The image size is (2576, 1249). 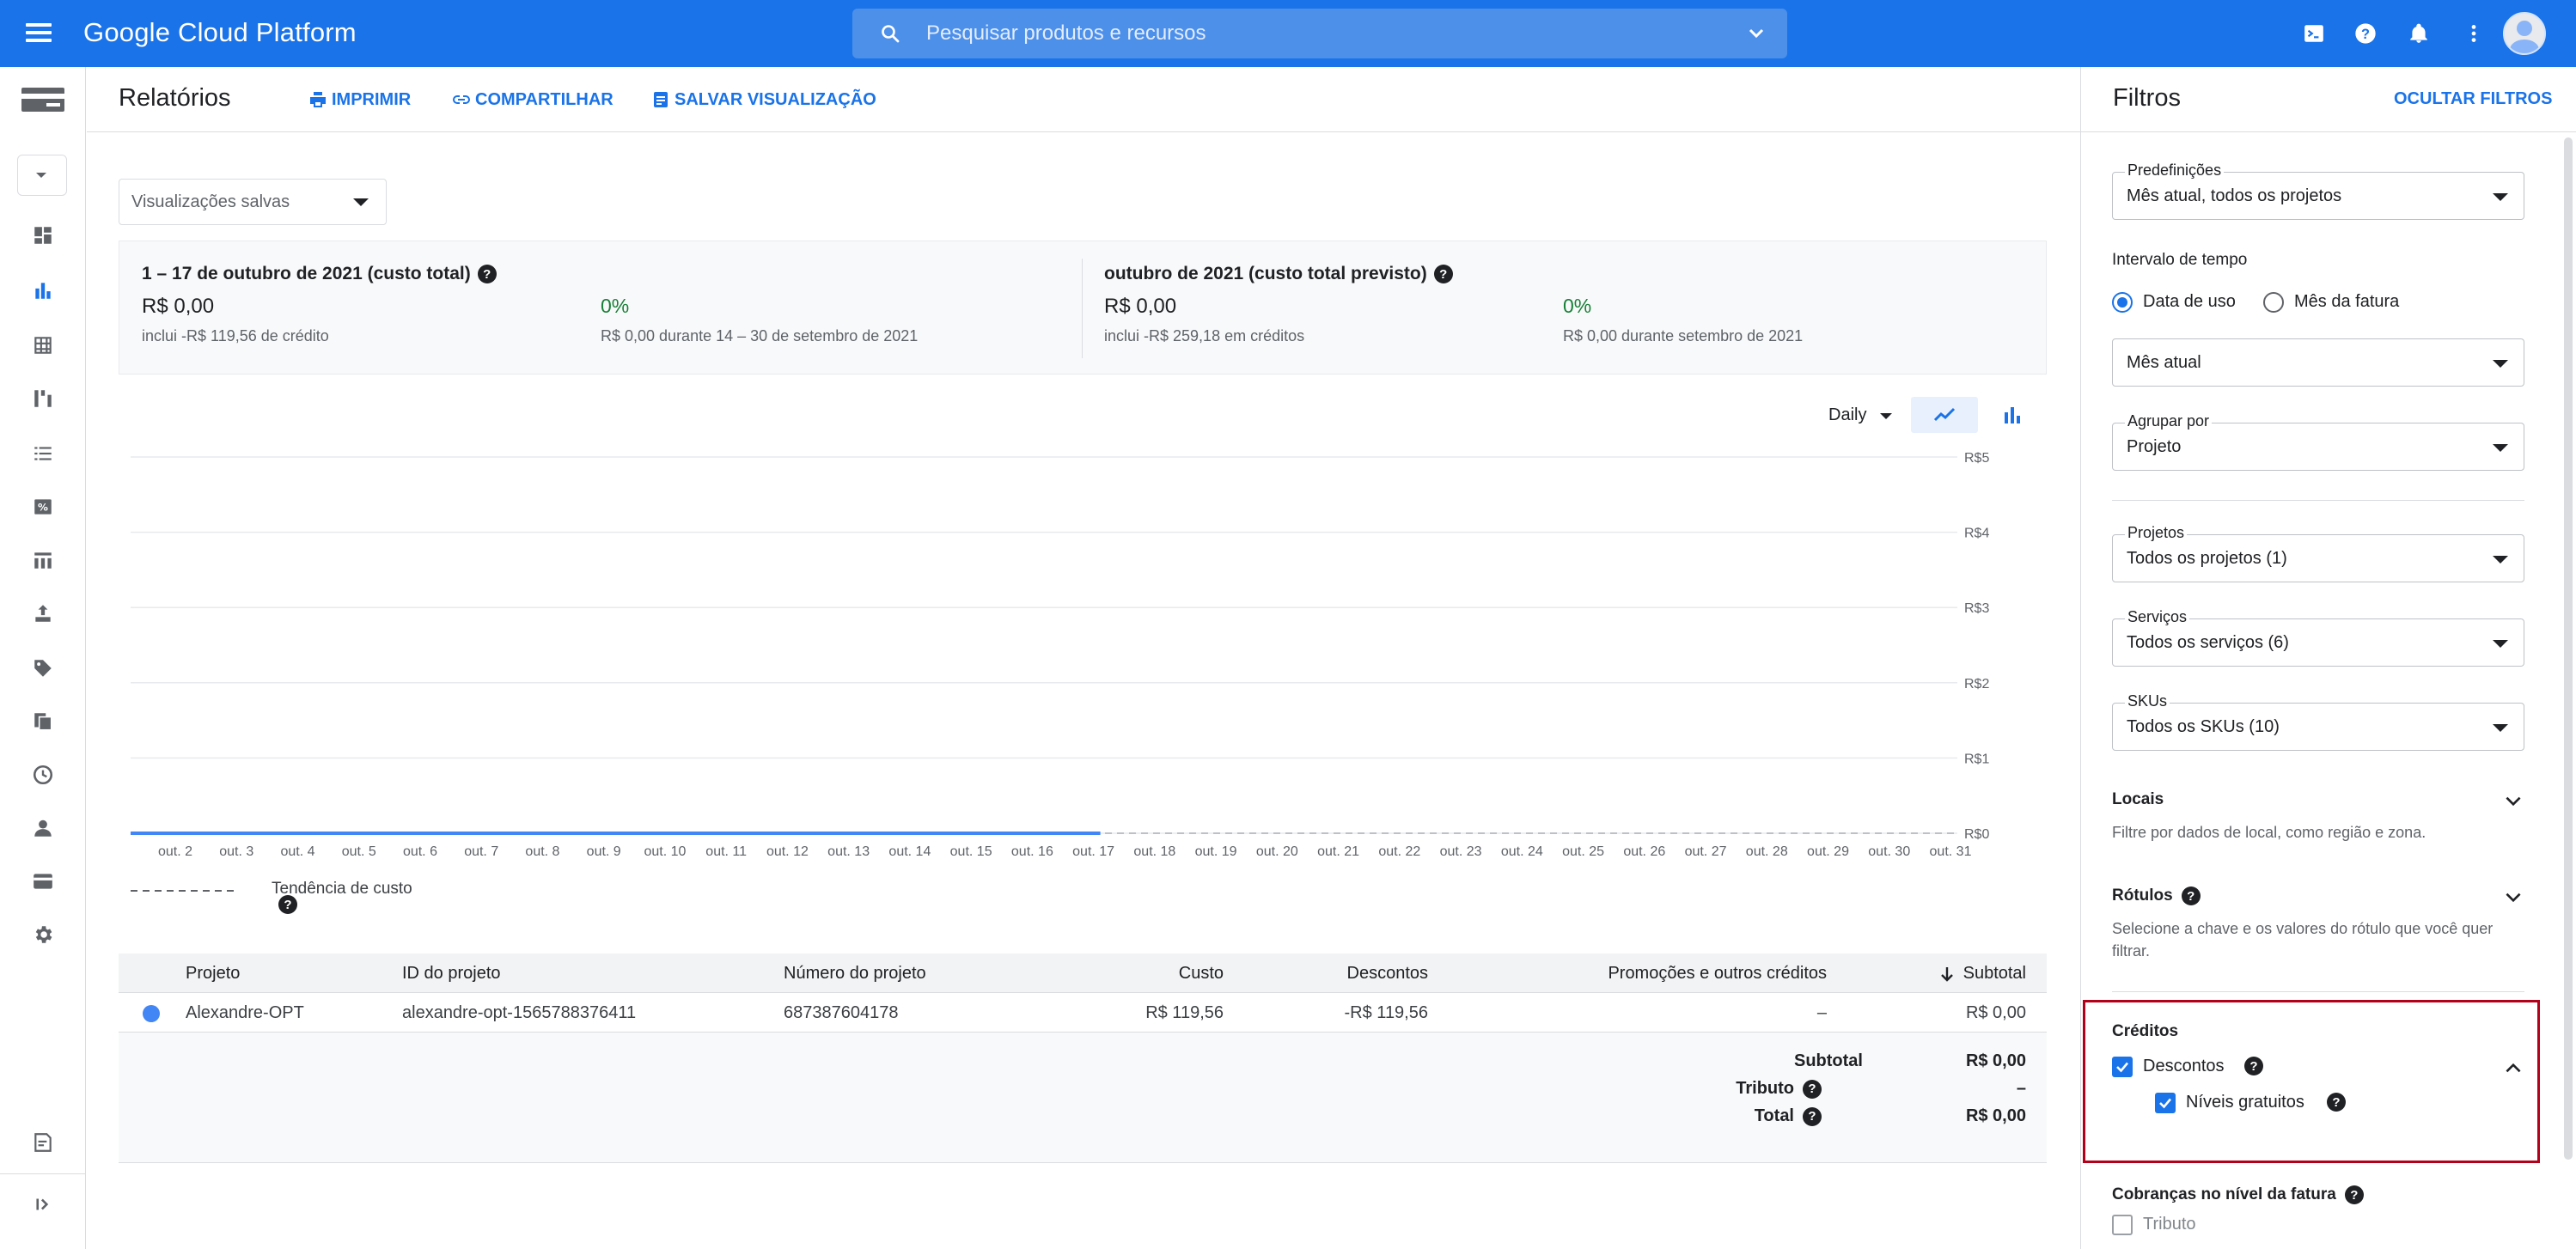 I want to click on cost-breakdown-icon, so click(x=43, y=398).